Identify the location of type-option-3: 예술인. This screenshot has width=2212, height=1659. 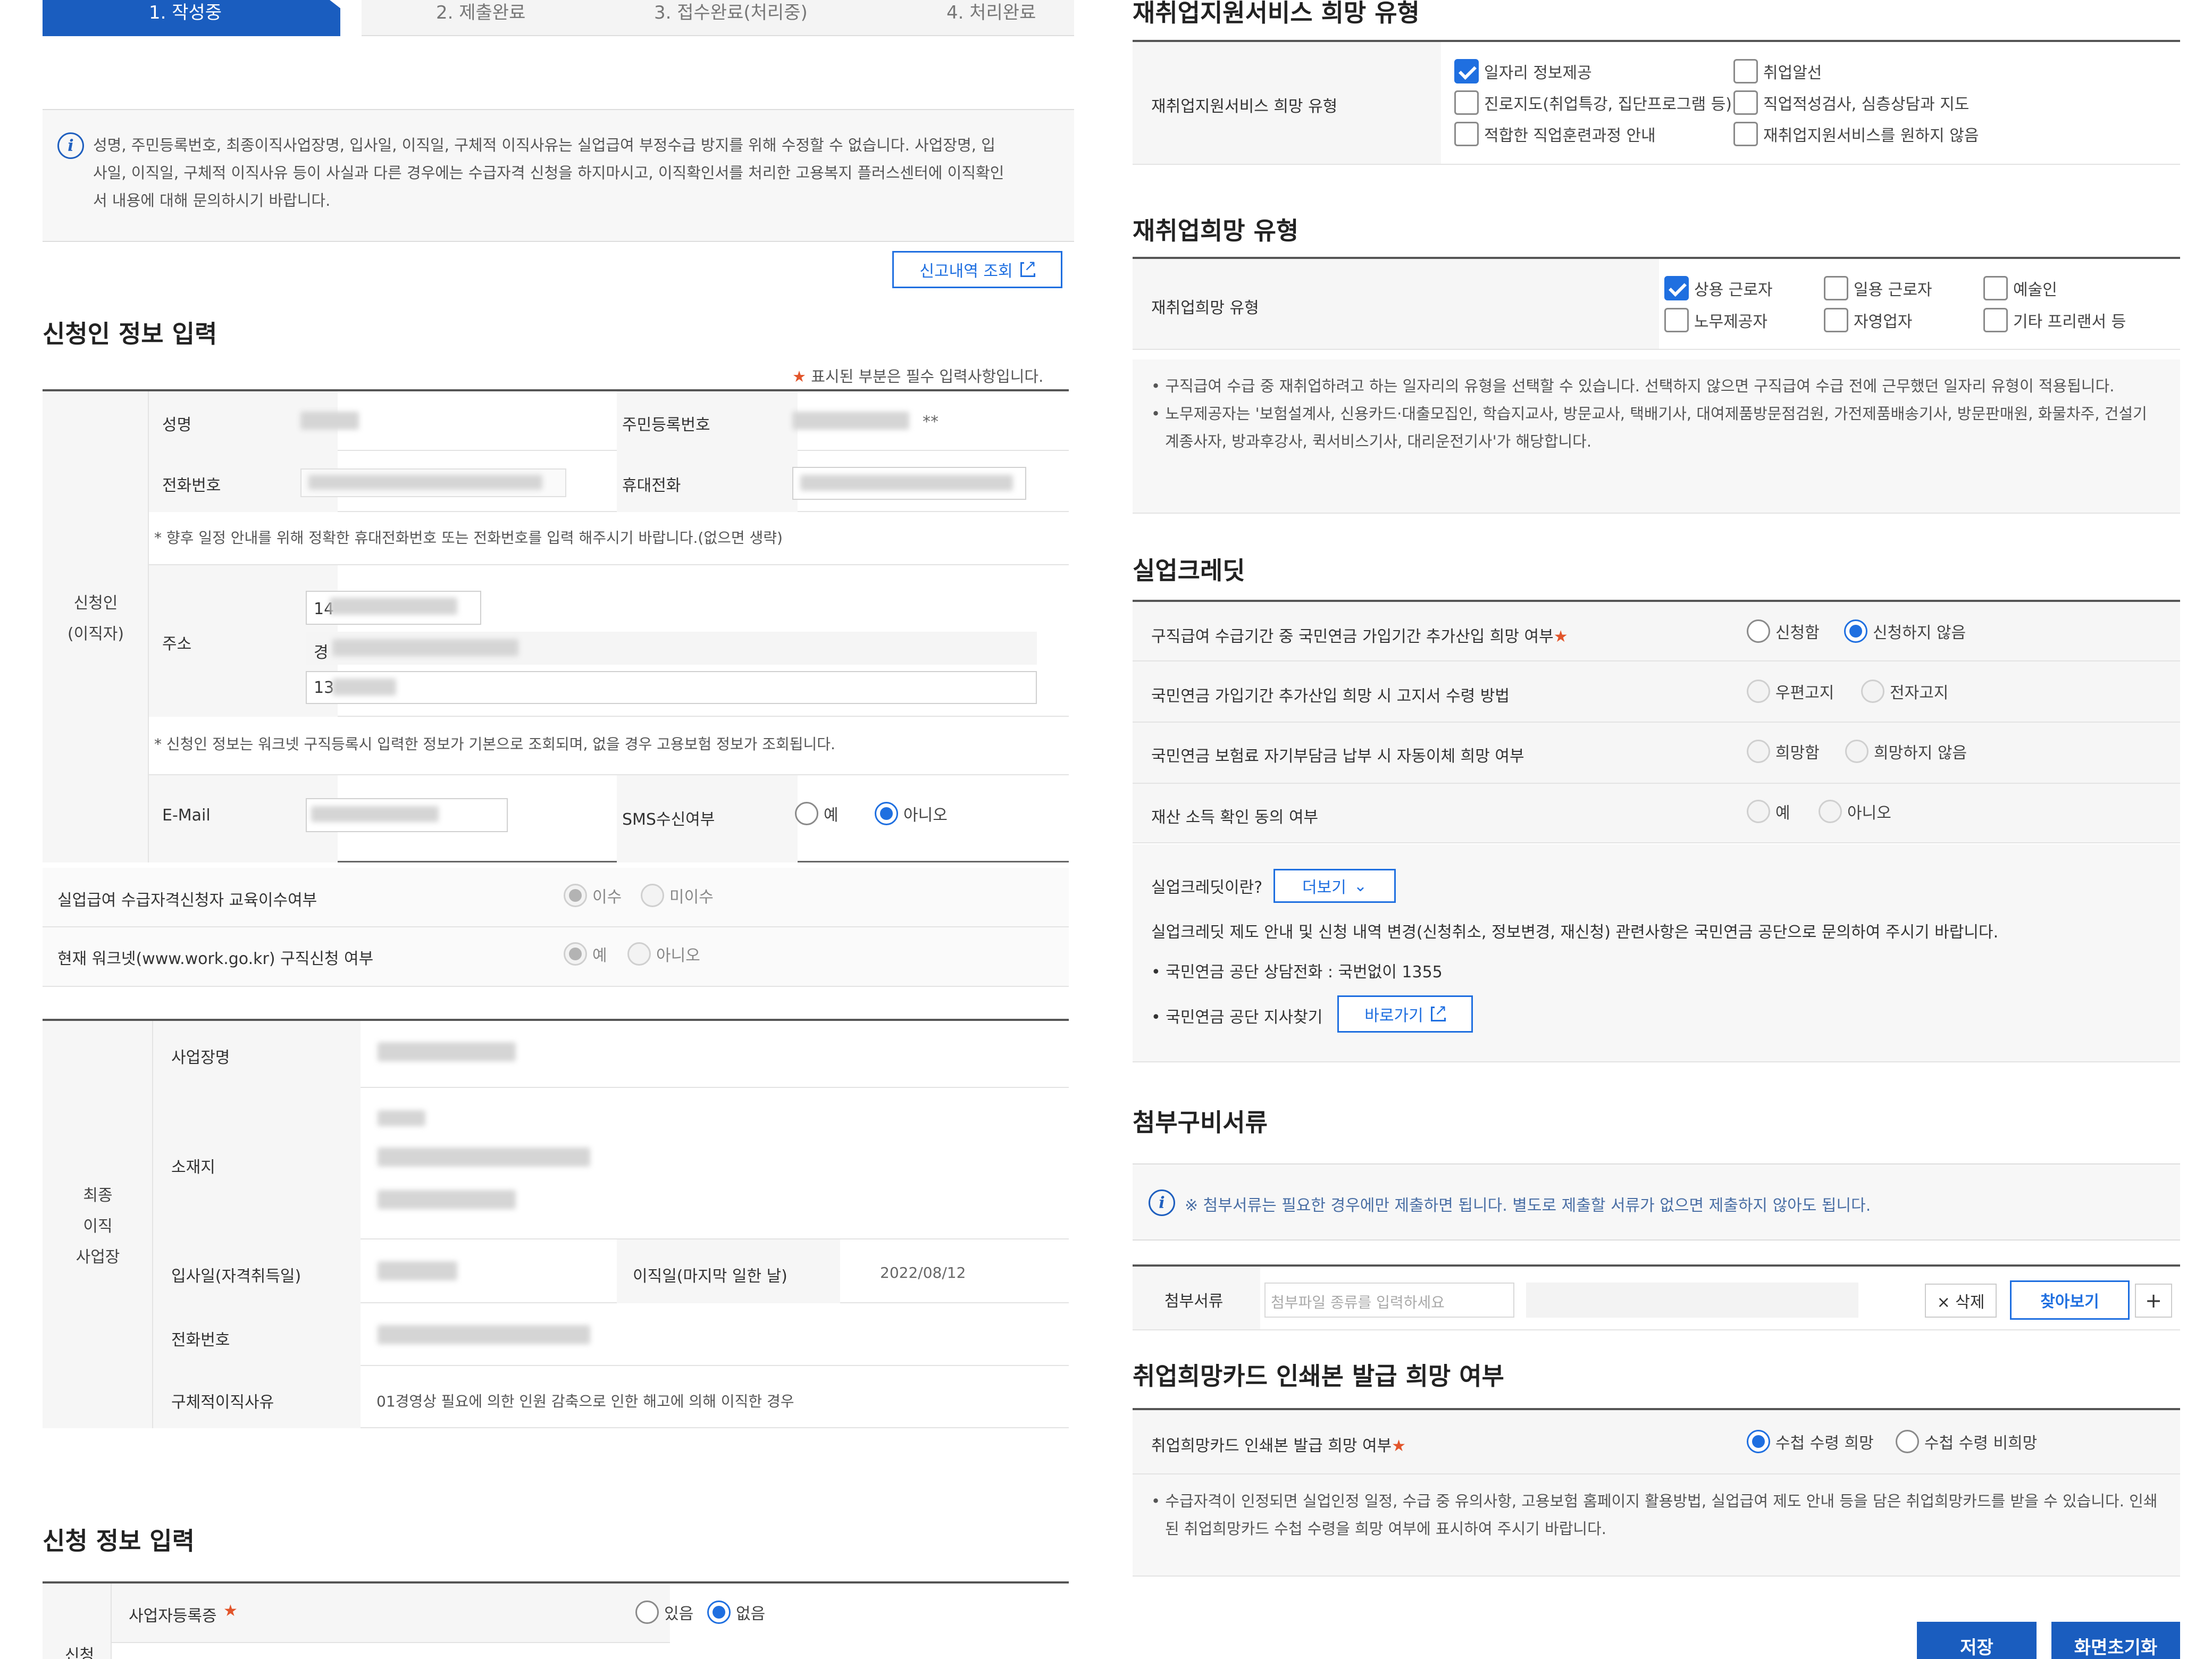
(2020, 288).